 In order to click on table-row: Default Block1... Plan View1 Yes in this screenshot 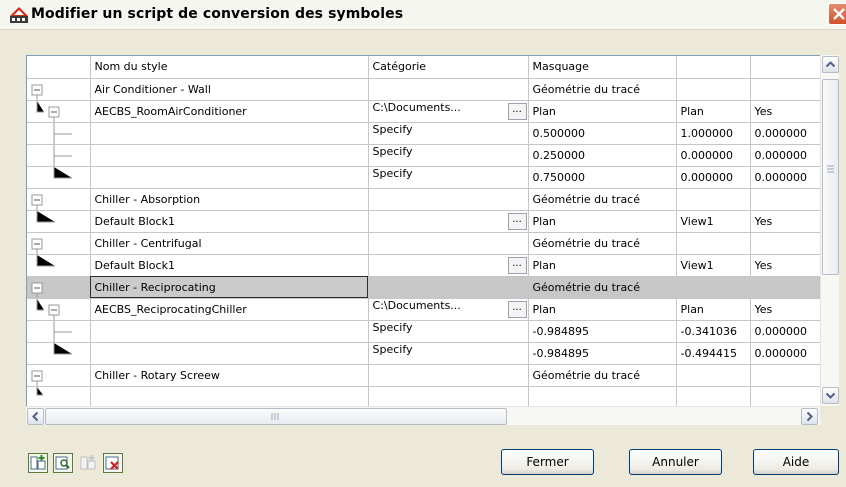, I will do `click(425, 221)`.